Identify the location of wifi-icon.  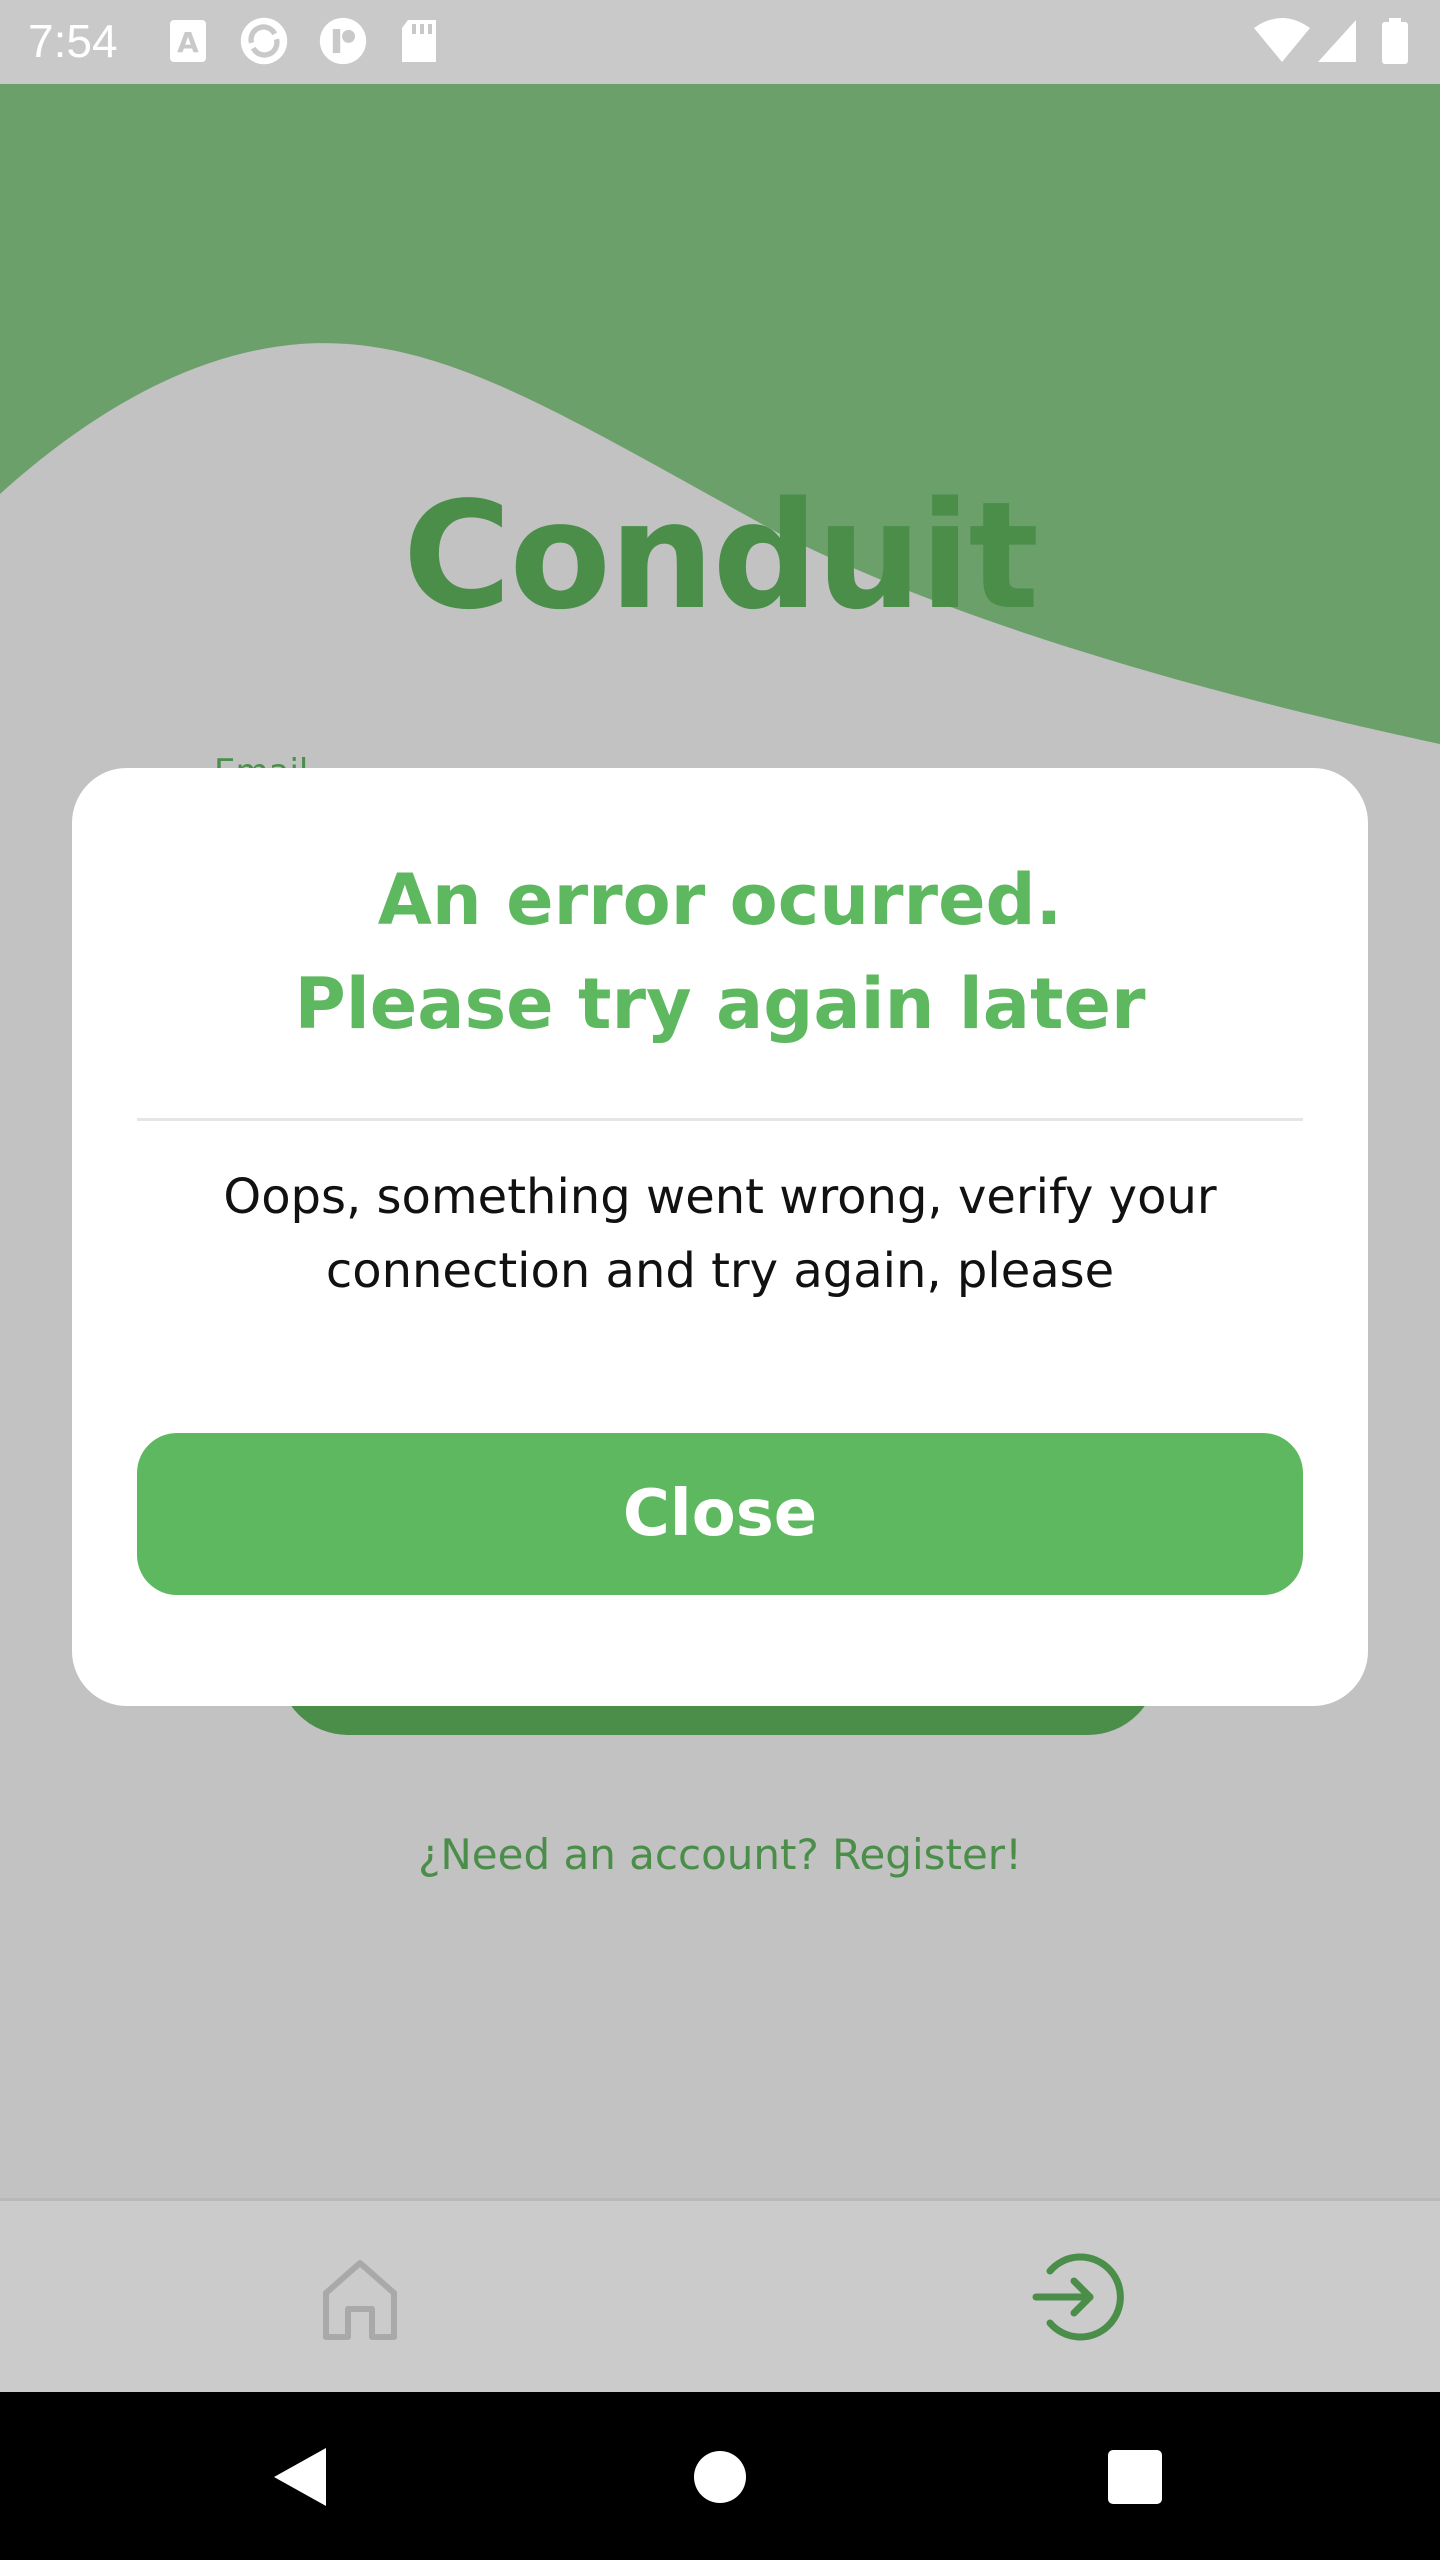
(1282, 40).